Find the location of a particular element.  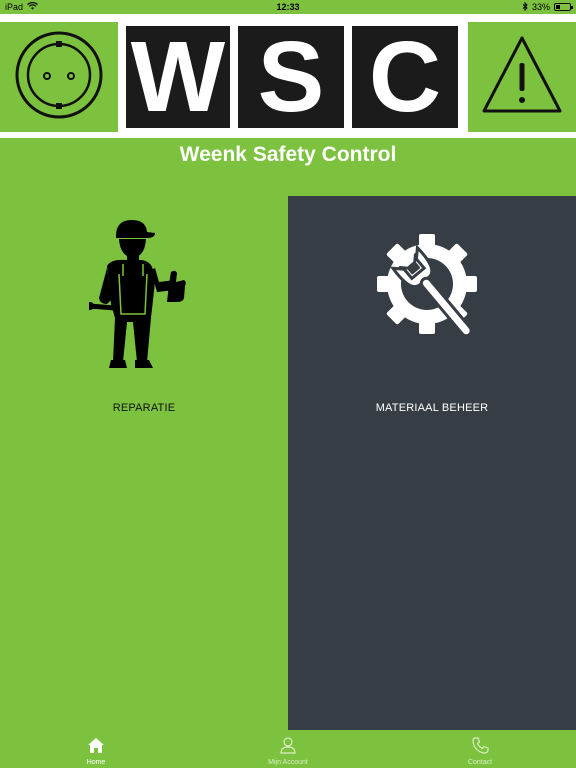

tab-bar: Home Mijn Account Contact is located at coordinates (288, 749).